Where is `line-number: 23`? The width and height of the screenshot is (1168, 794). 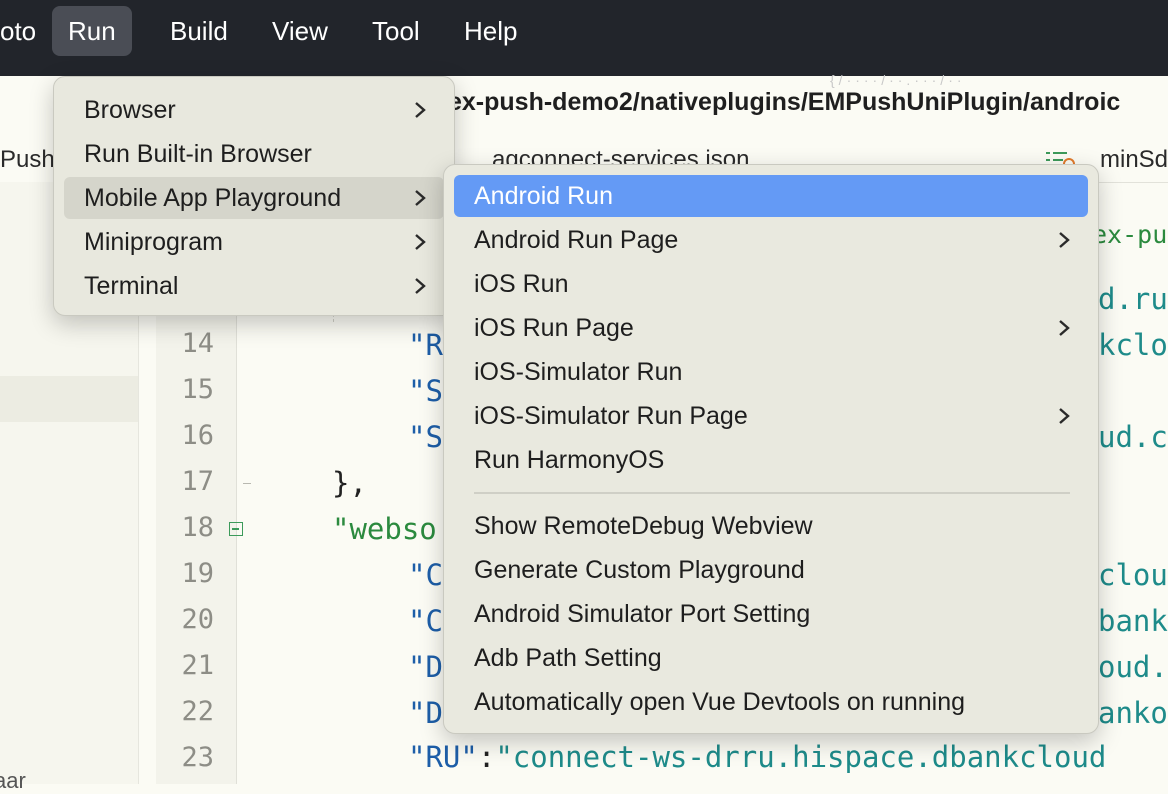 line-number: 23 is located at coordinates (197, 757).